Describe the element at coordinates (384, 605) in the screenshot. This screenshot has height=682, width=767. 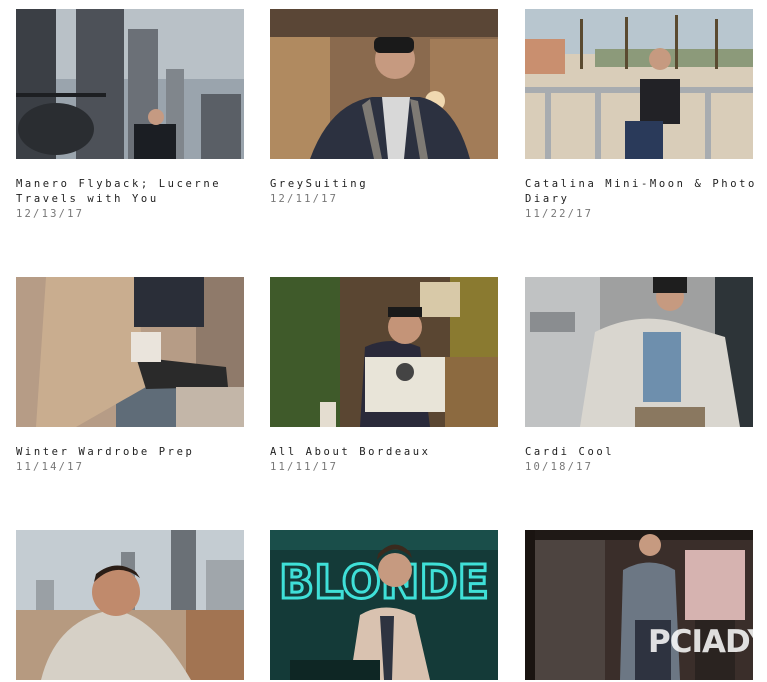
I see `post-thumbnail-neon-blonde: BLONDE` at that location.